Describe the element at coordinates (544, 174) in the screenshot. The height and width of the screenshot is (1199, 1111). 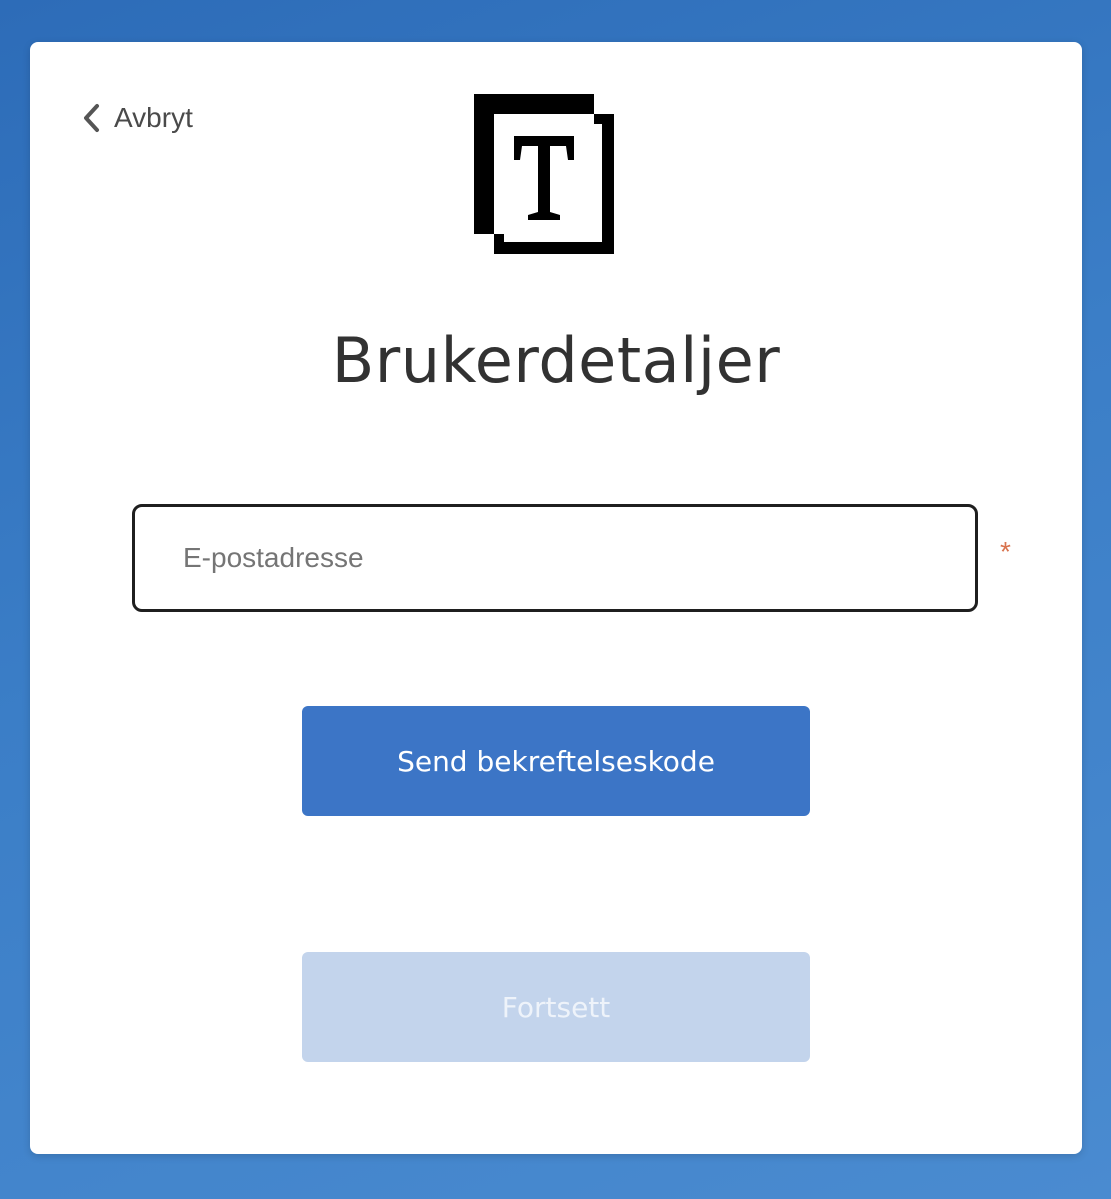
I see `t-logo-icon` at that location.